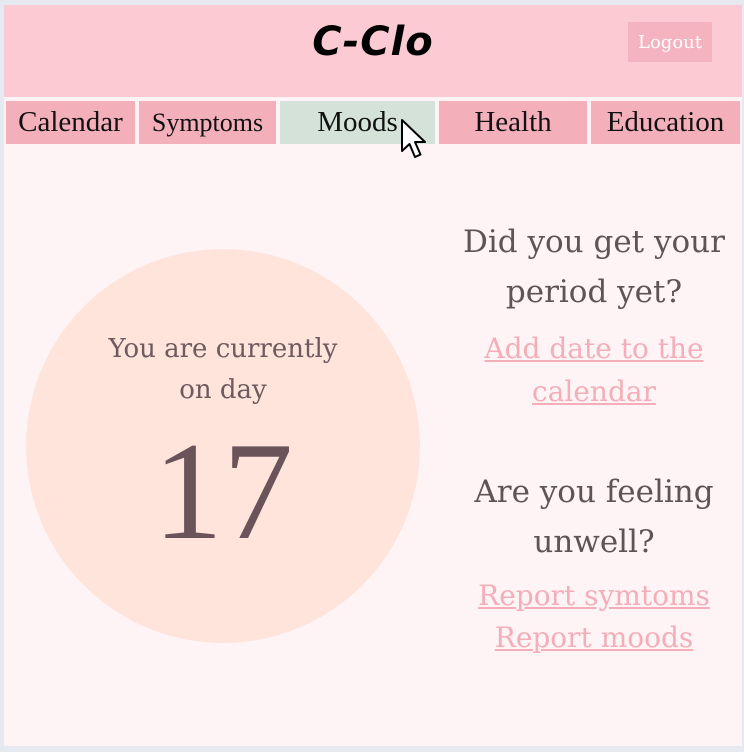 The width and height of the screenshot is (744, 752). I want to click on add-date-link-line1: Add date to the, so click(593, 348).